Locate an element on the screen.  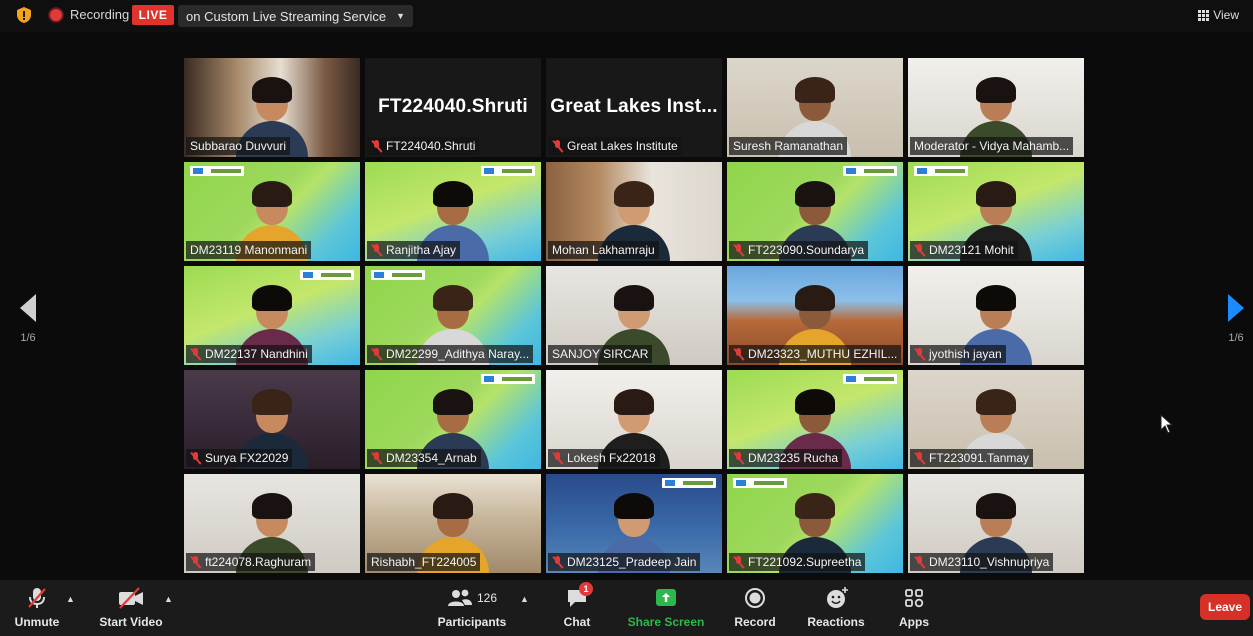
participant-video-tile: DM23119 Manonmani is located at coordinates (272, 211).